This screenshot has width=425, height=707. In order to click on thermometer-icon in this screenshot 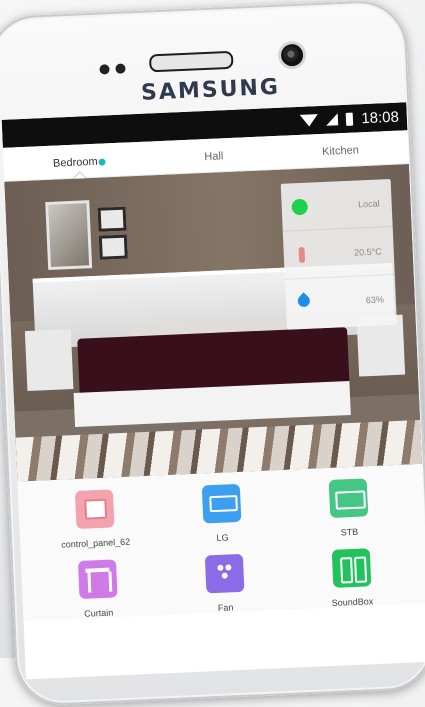, I will do `click(301, 254)`.